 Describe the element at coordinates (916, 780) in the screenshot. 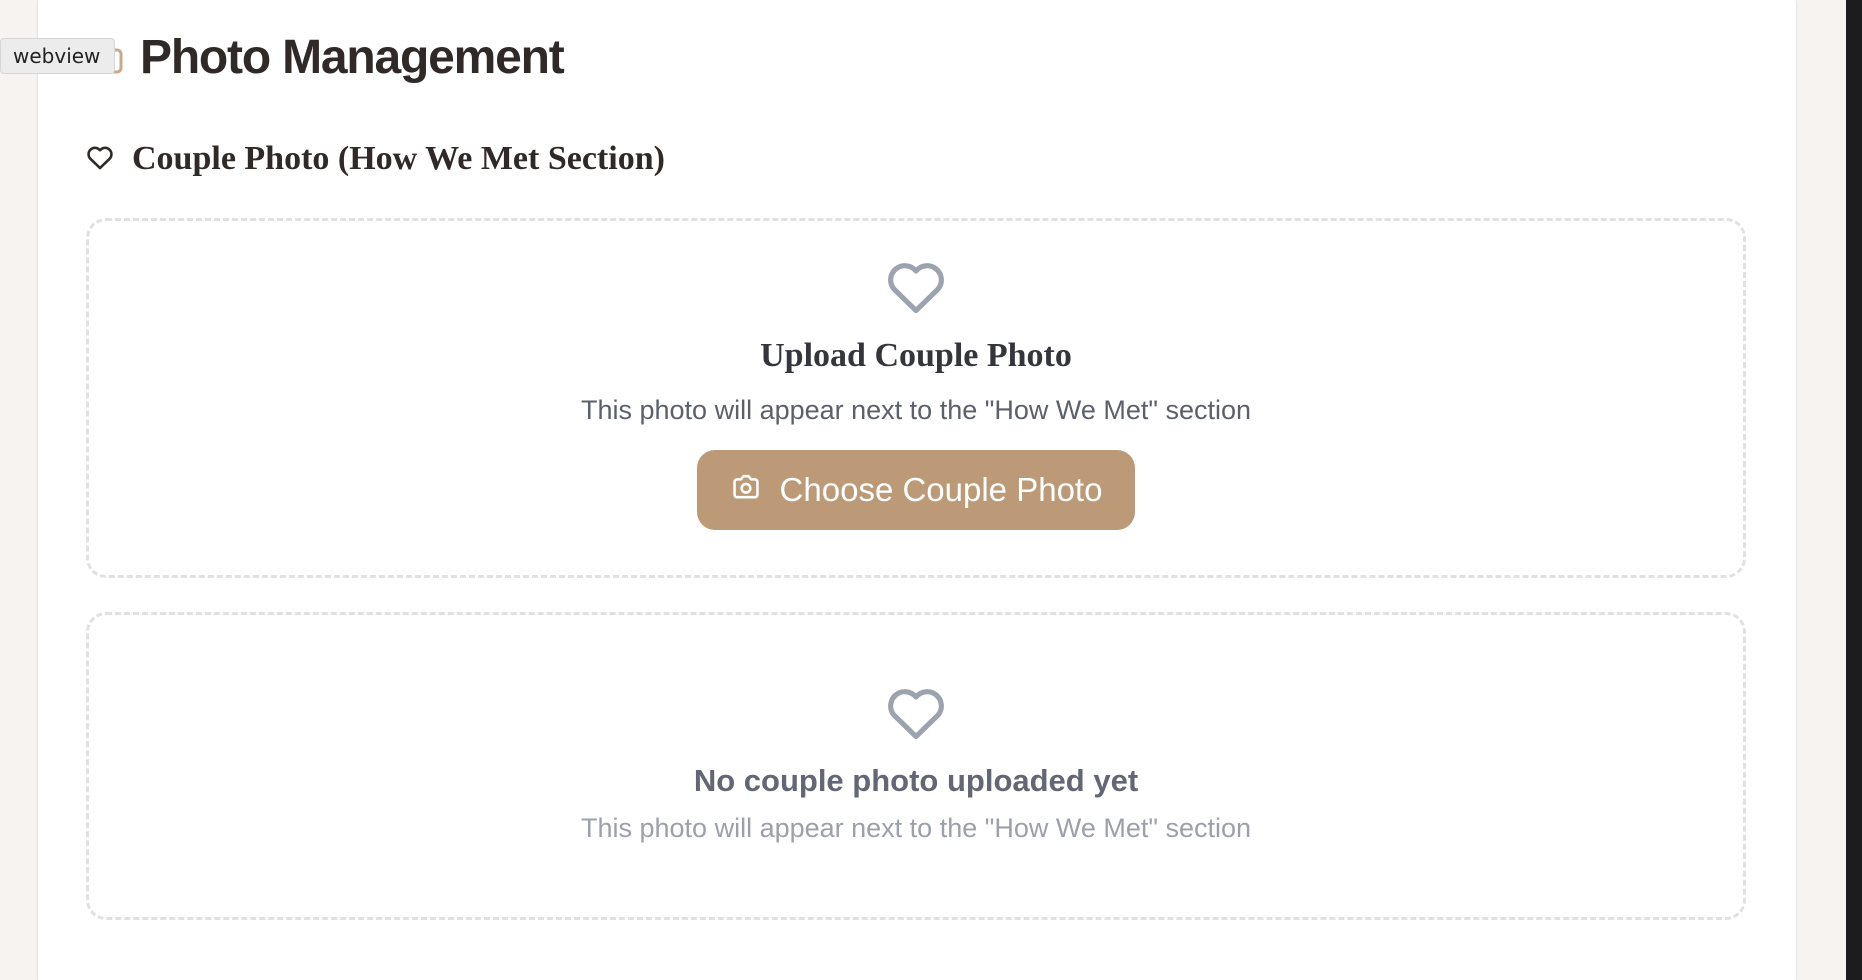

I see `empty-state-title: No couple photo uploaded yet` at that location.